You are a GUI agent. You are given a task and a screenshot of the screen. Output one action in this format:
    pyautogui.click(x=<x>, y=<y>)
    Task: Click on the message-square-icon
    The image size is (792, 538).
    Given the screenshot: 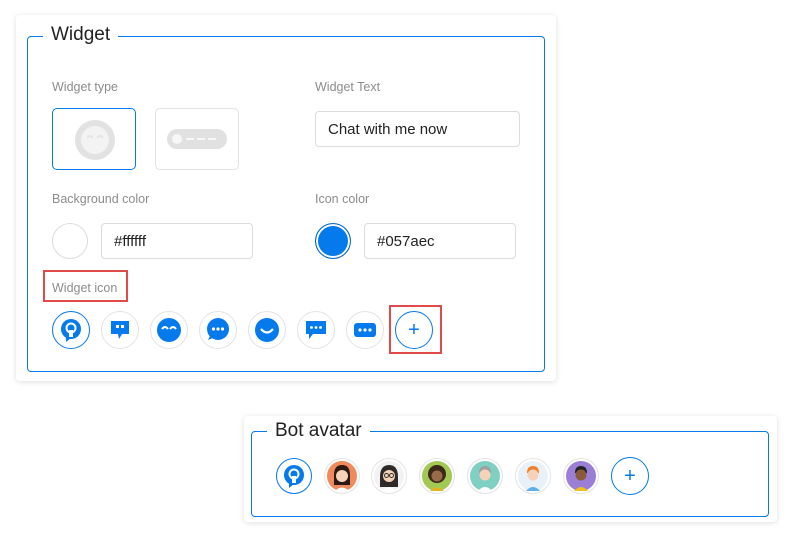 What is the action you would take?
    pyautogui.click(x=316, y=330)
    